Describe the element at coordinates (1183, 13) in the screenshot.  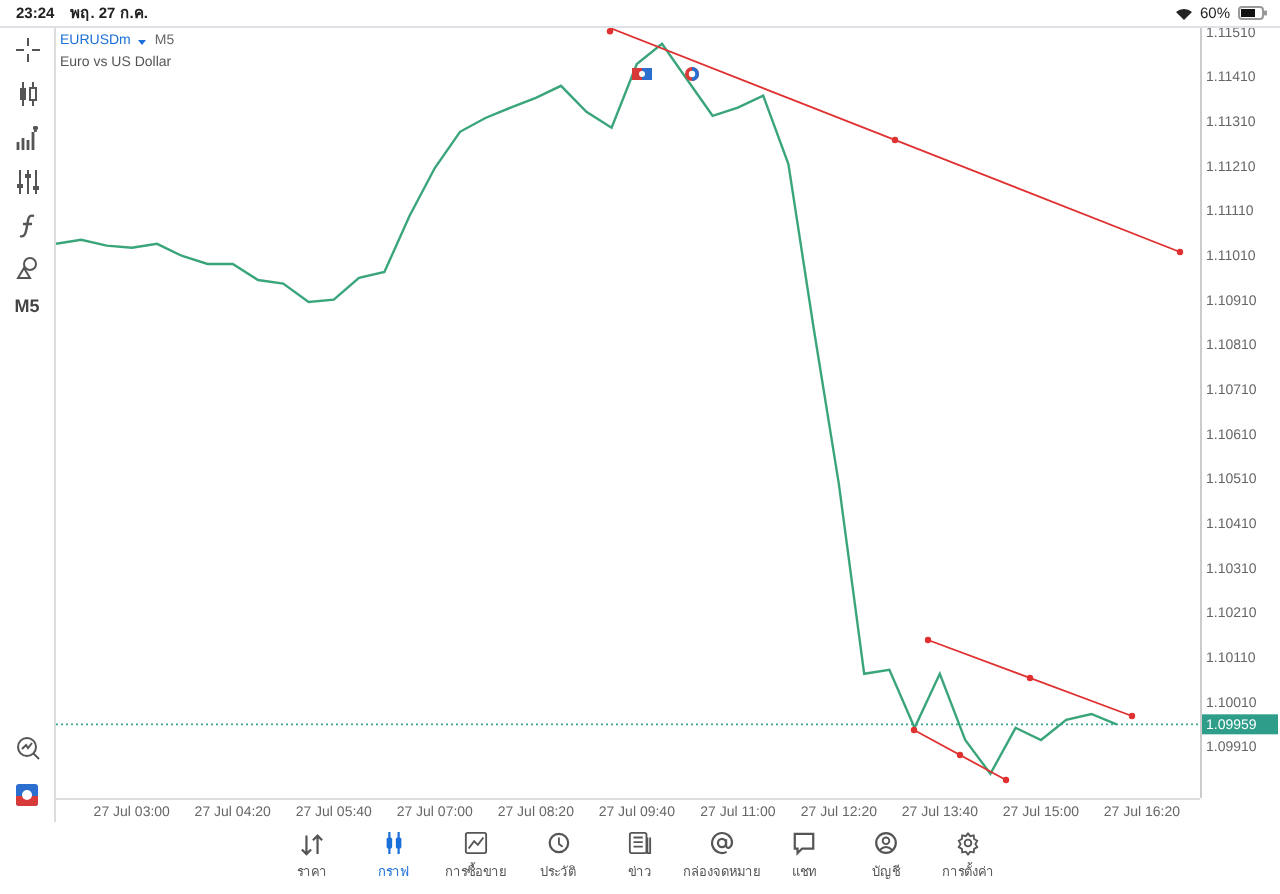
I see `wifi-icon` at that location.